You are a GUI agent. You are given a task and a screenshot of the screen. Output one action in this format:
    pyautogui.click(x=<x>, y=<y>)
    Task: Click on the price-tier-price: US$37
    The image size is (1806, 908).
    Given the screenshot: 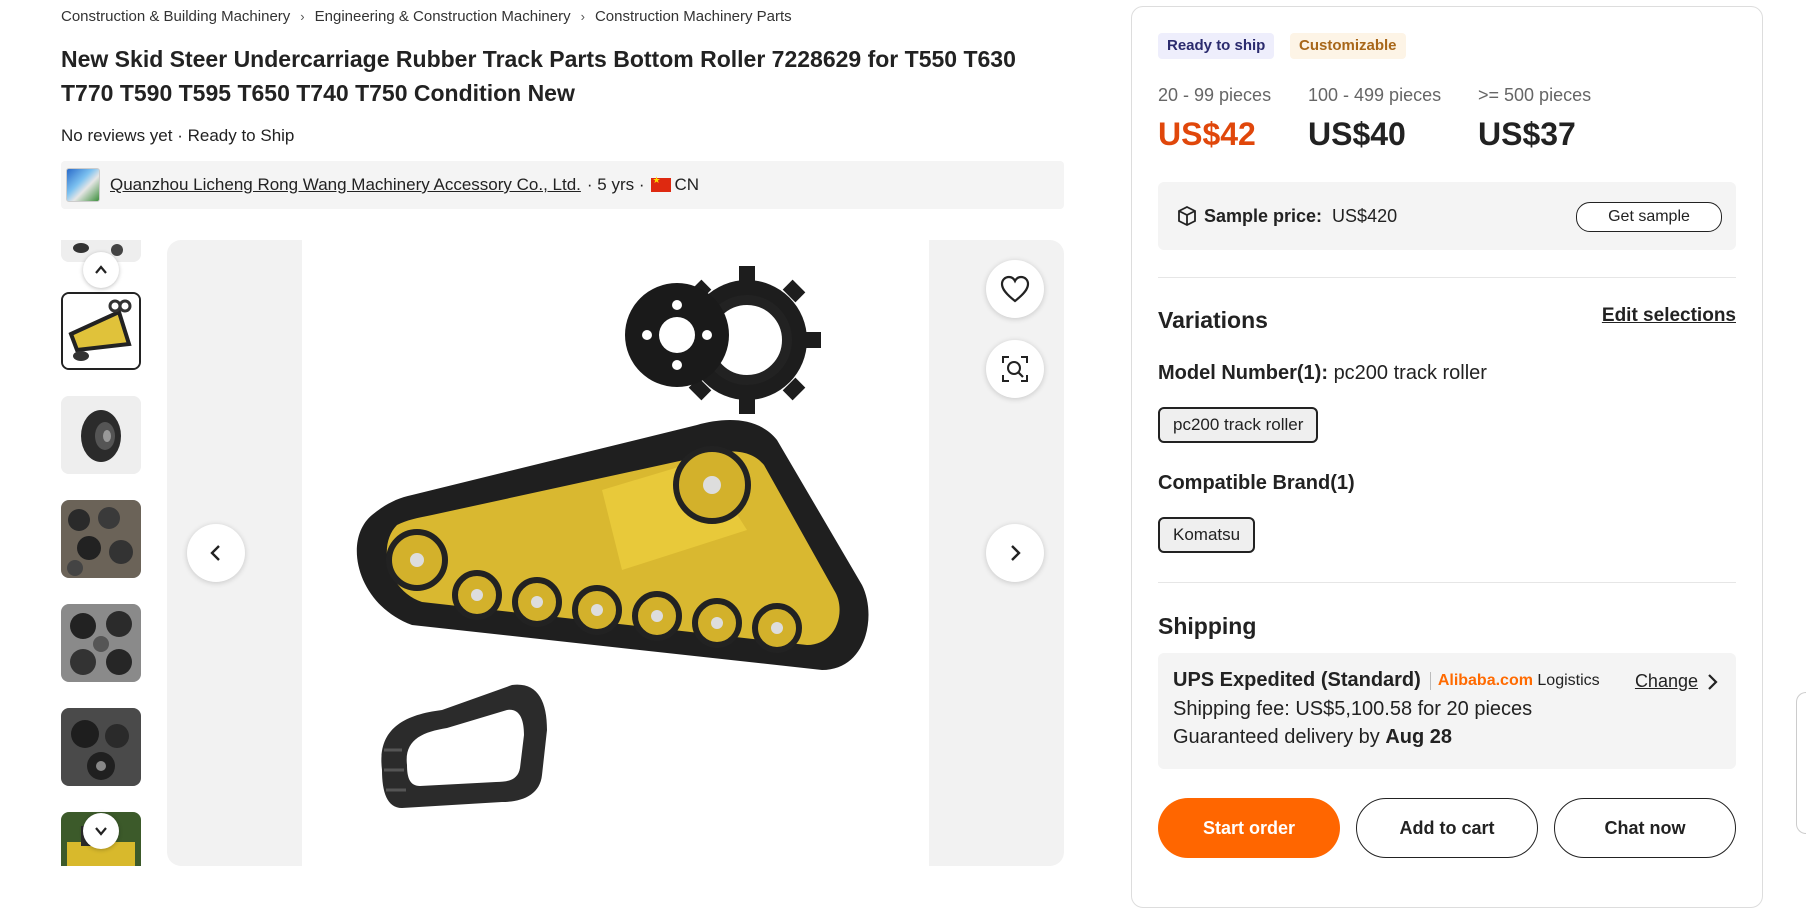 What is the action you would take?
    pyautogui.click(x=1527, y=134)
    